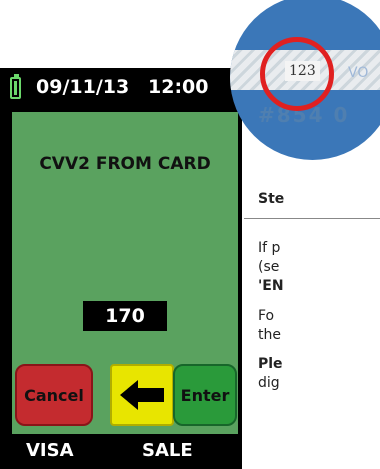  Describe the element at coordinates (15, 86) in the screenshot. I see `battery-icon` at that location.